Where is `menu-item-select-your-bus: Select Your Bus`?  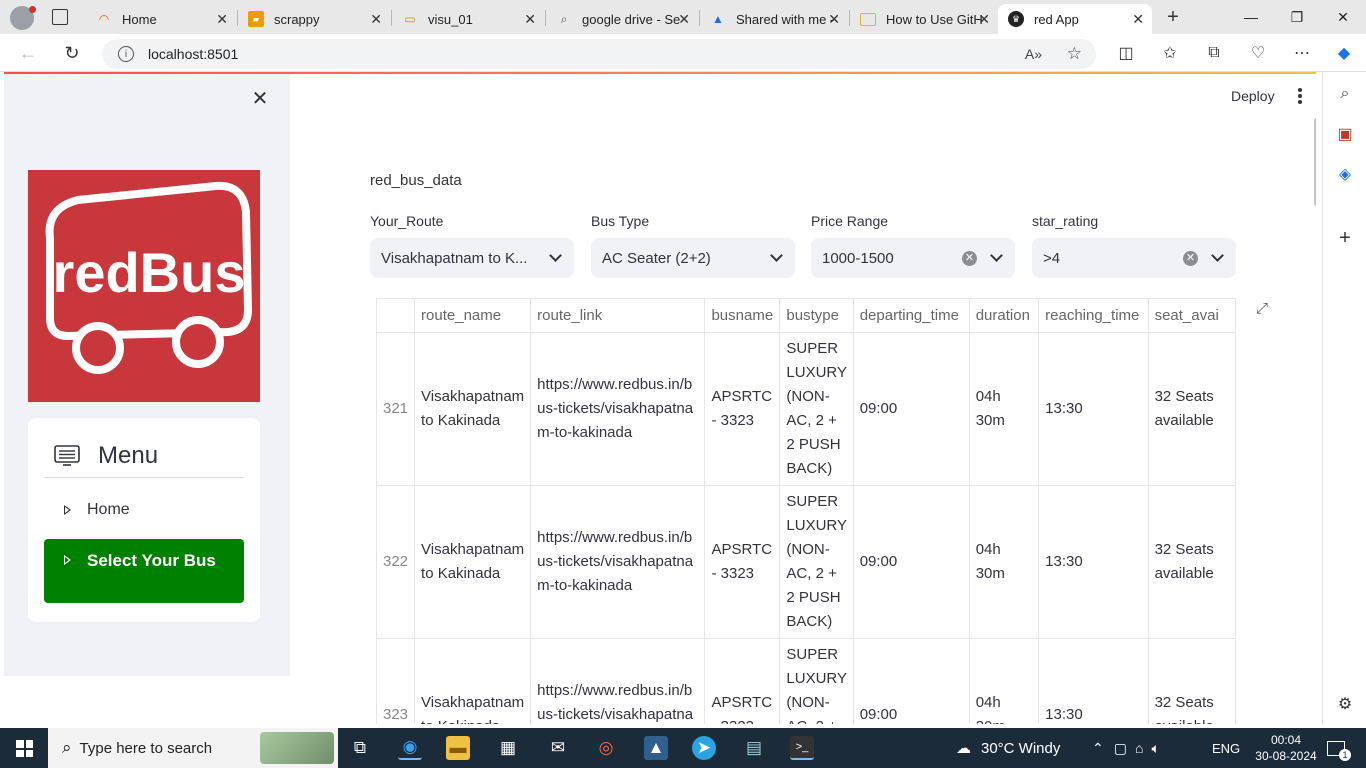 menu-item-select-your-bus: Select Your Bus is located at coordinates (144, 571).